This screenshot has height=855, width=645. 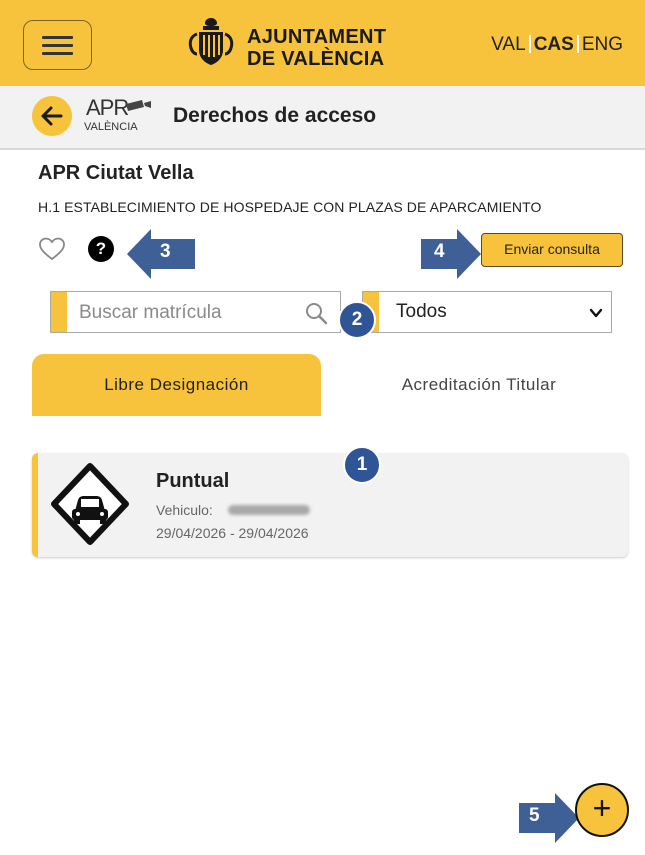 What do you see at coordinates (596, 313) in the screenshot?
I see `chevron-down-icon` at bounding box center [596, 313].